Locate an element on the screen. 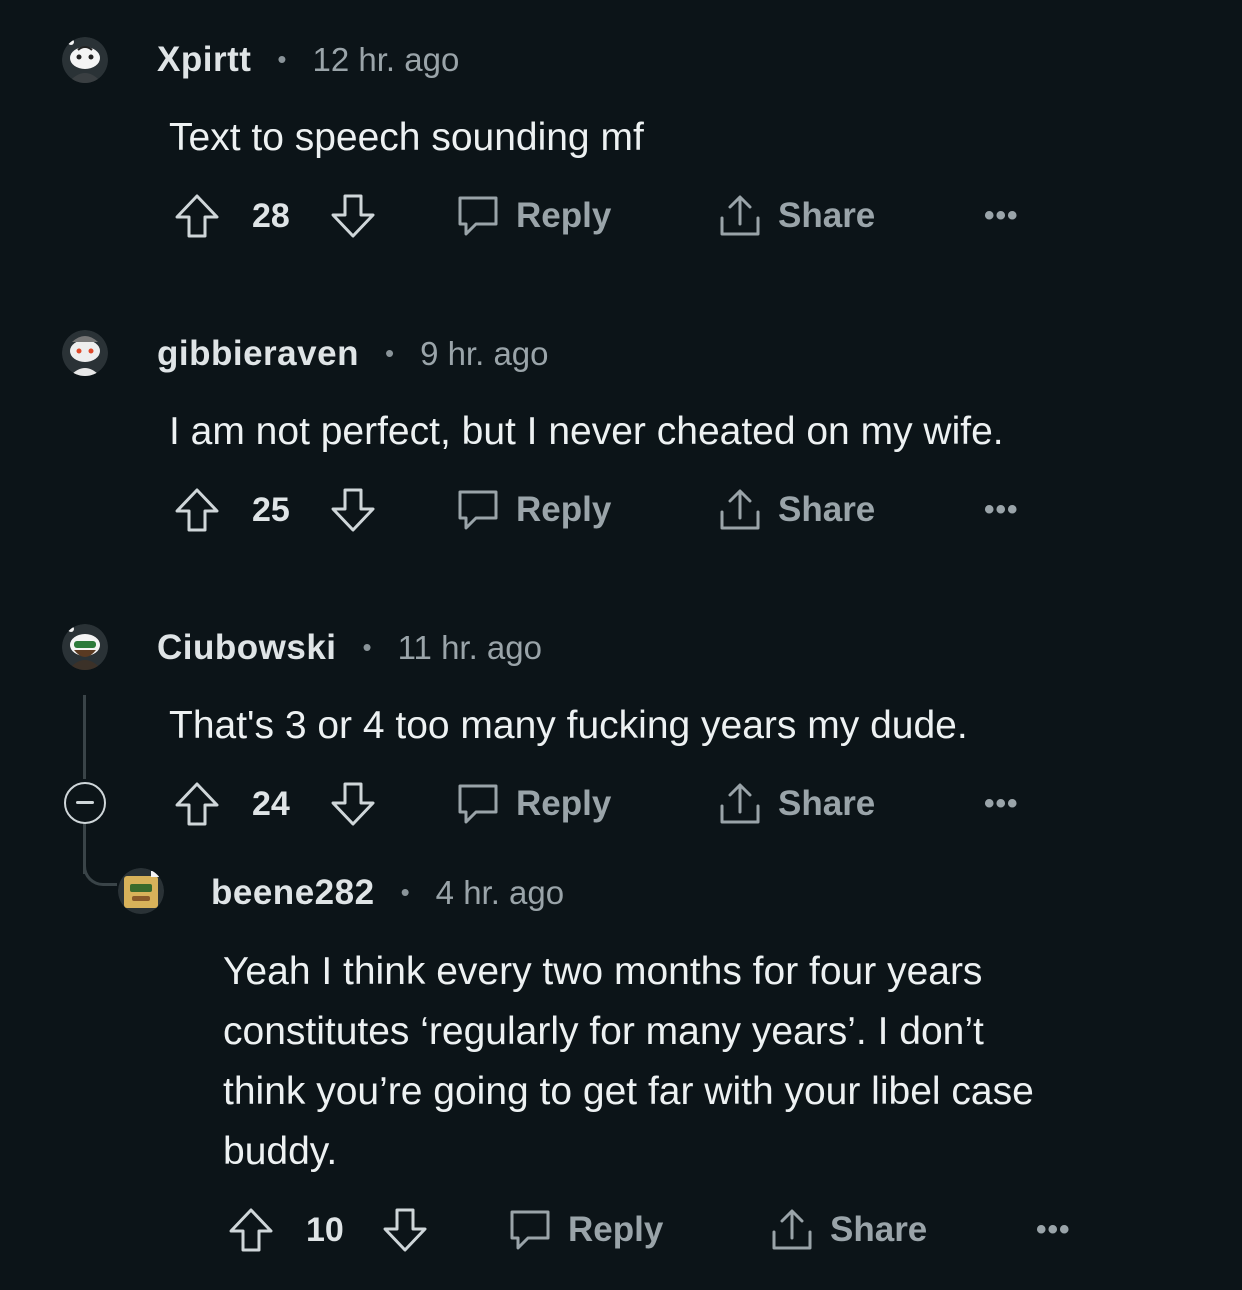 The image size is (1242, 1290). vote-count: 10 is located at coordinates (325, 1229).